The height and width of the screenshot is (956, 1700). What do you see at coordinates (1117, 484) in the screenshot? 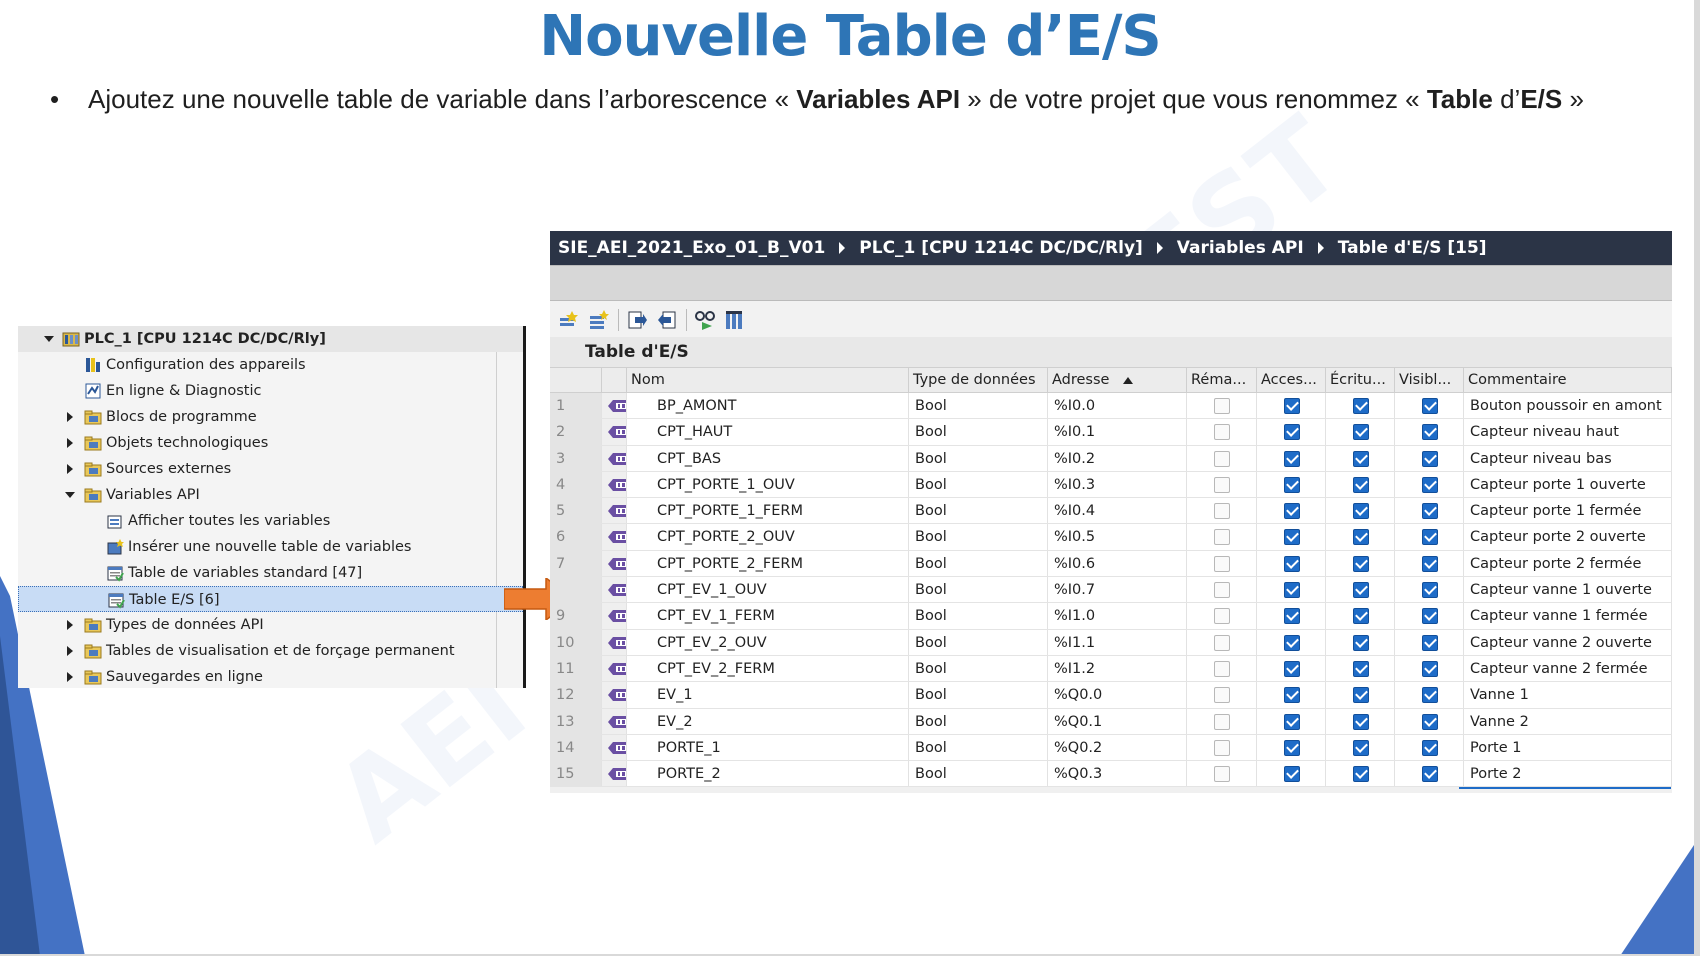
I see `cell-adresse: %I0.3` at bounding box center [1117, 484].